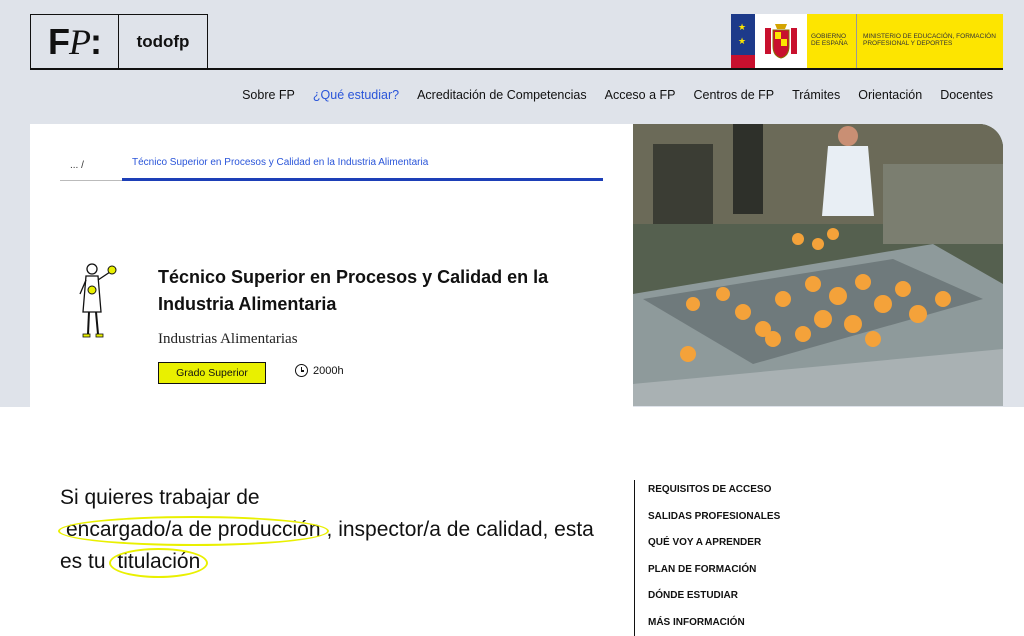 Image resolution: width=1024 pixels, height=636 pixels. Describe the element at coordinates (640, 95) in the screenshot. I see `nav-acceso-fp: Acceso a FP` at that location.